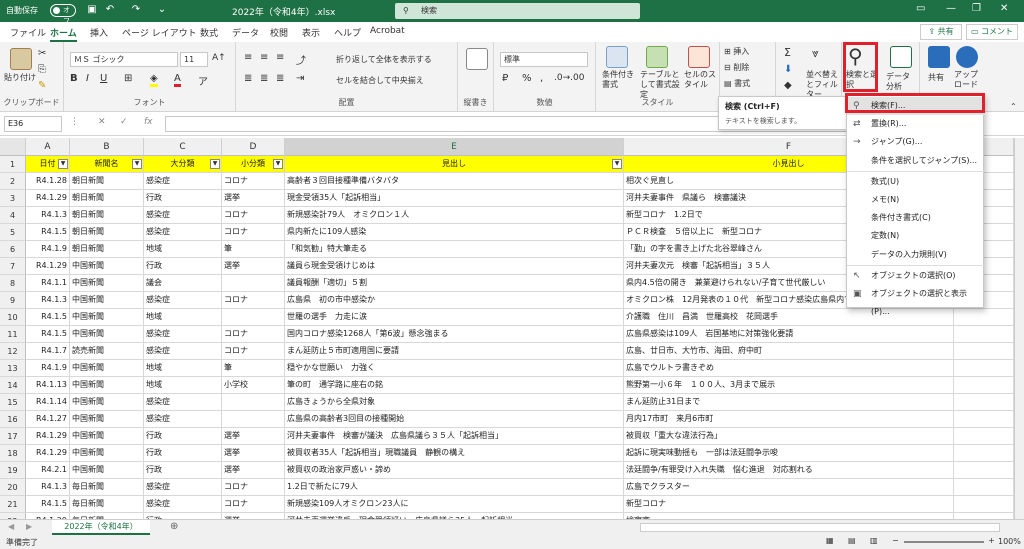 Image resolution: width=1024 pixels, height=549 pixels. What do you see at coordinates (194, 59) in the screenshot?
I see `font-size-select: 11` at bounding box center [194, 59].